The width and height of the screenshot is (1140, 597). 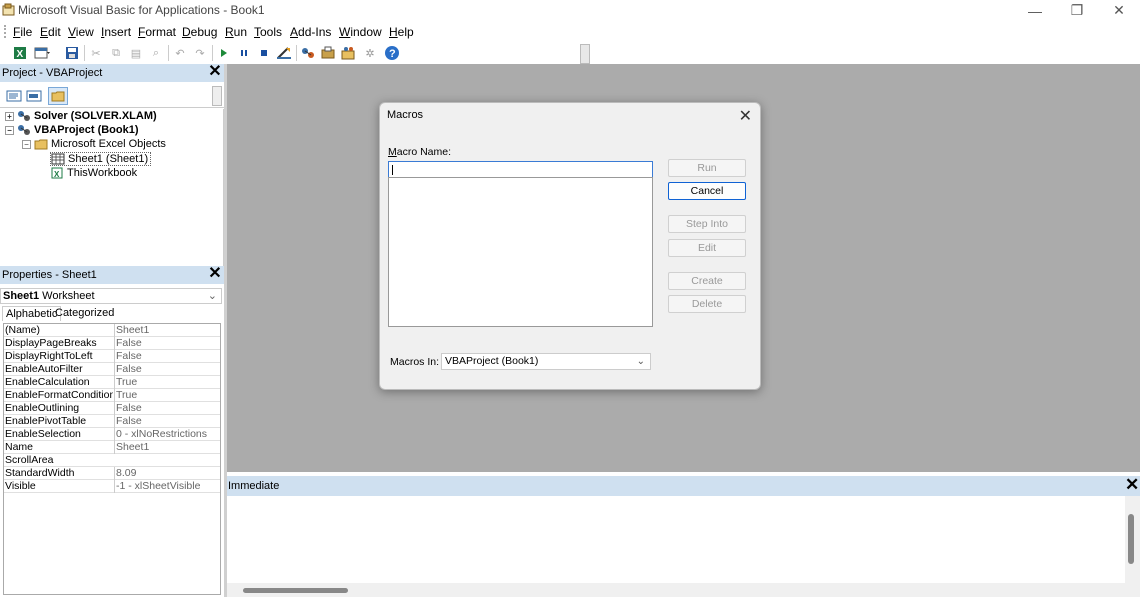 What do you see at coordinates (328, 53) in the screenshot?
I see `properties-window-icon` at bounding box center [328, 53].